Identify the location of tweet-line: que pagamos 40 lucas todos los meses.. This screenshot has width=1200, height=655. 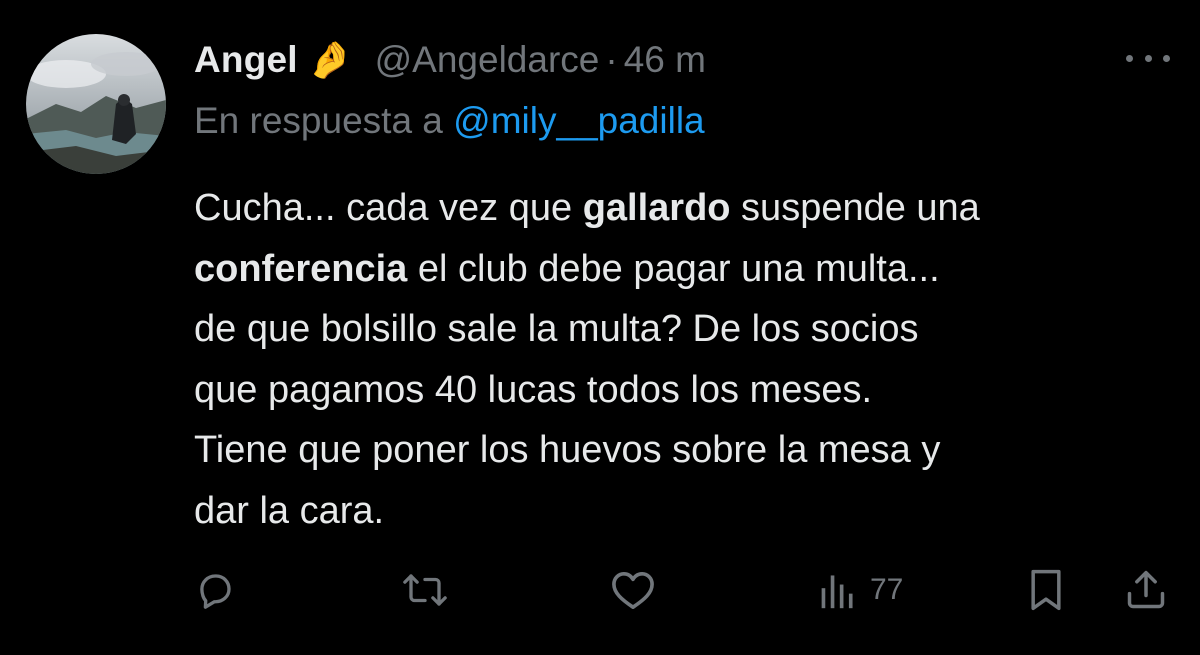
(533, 389).